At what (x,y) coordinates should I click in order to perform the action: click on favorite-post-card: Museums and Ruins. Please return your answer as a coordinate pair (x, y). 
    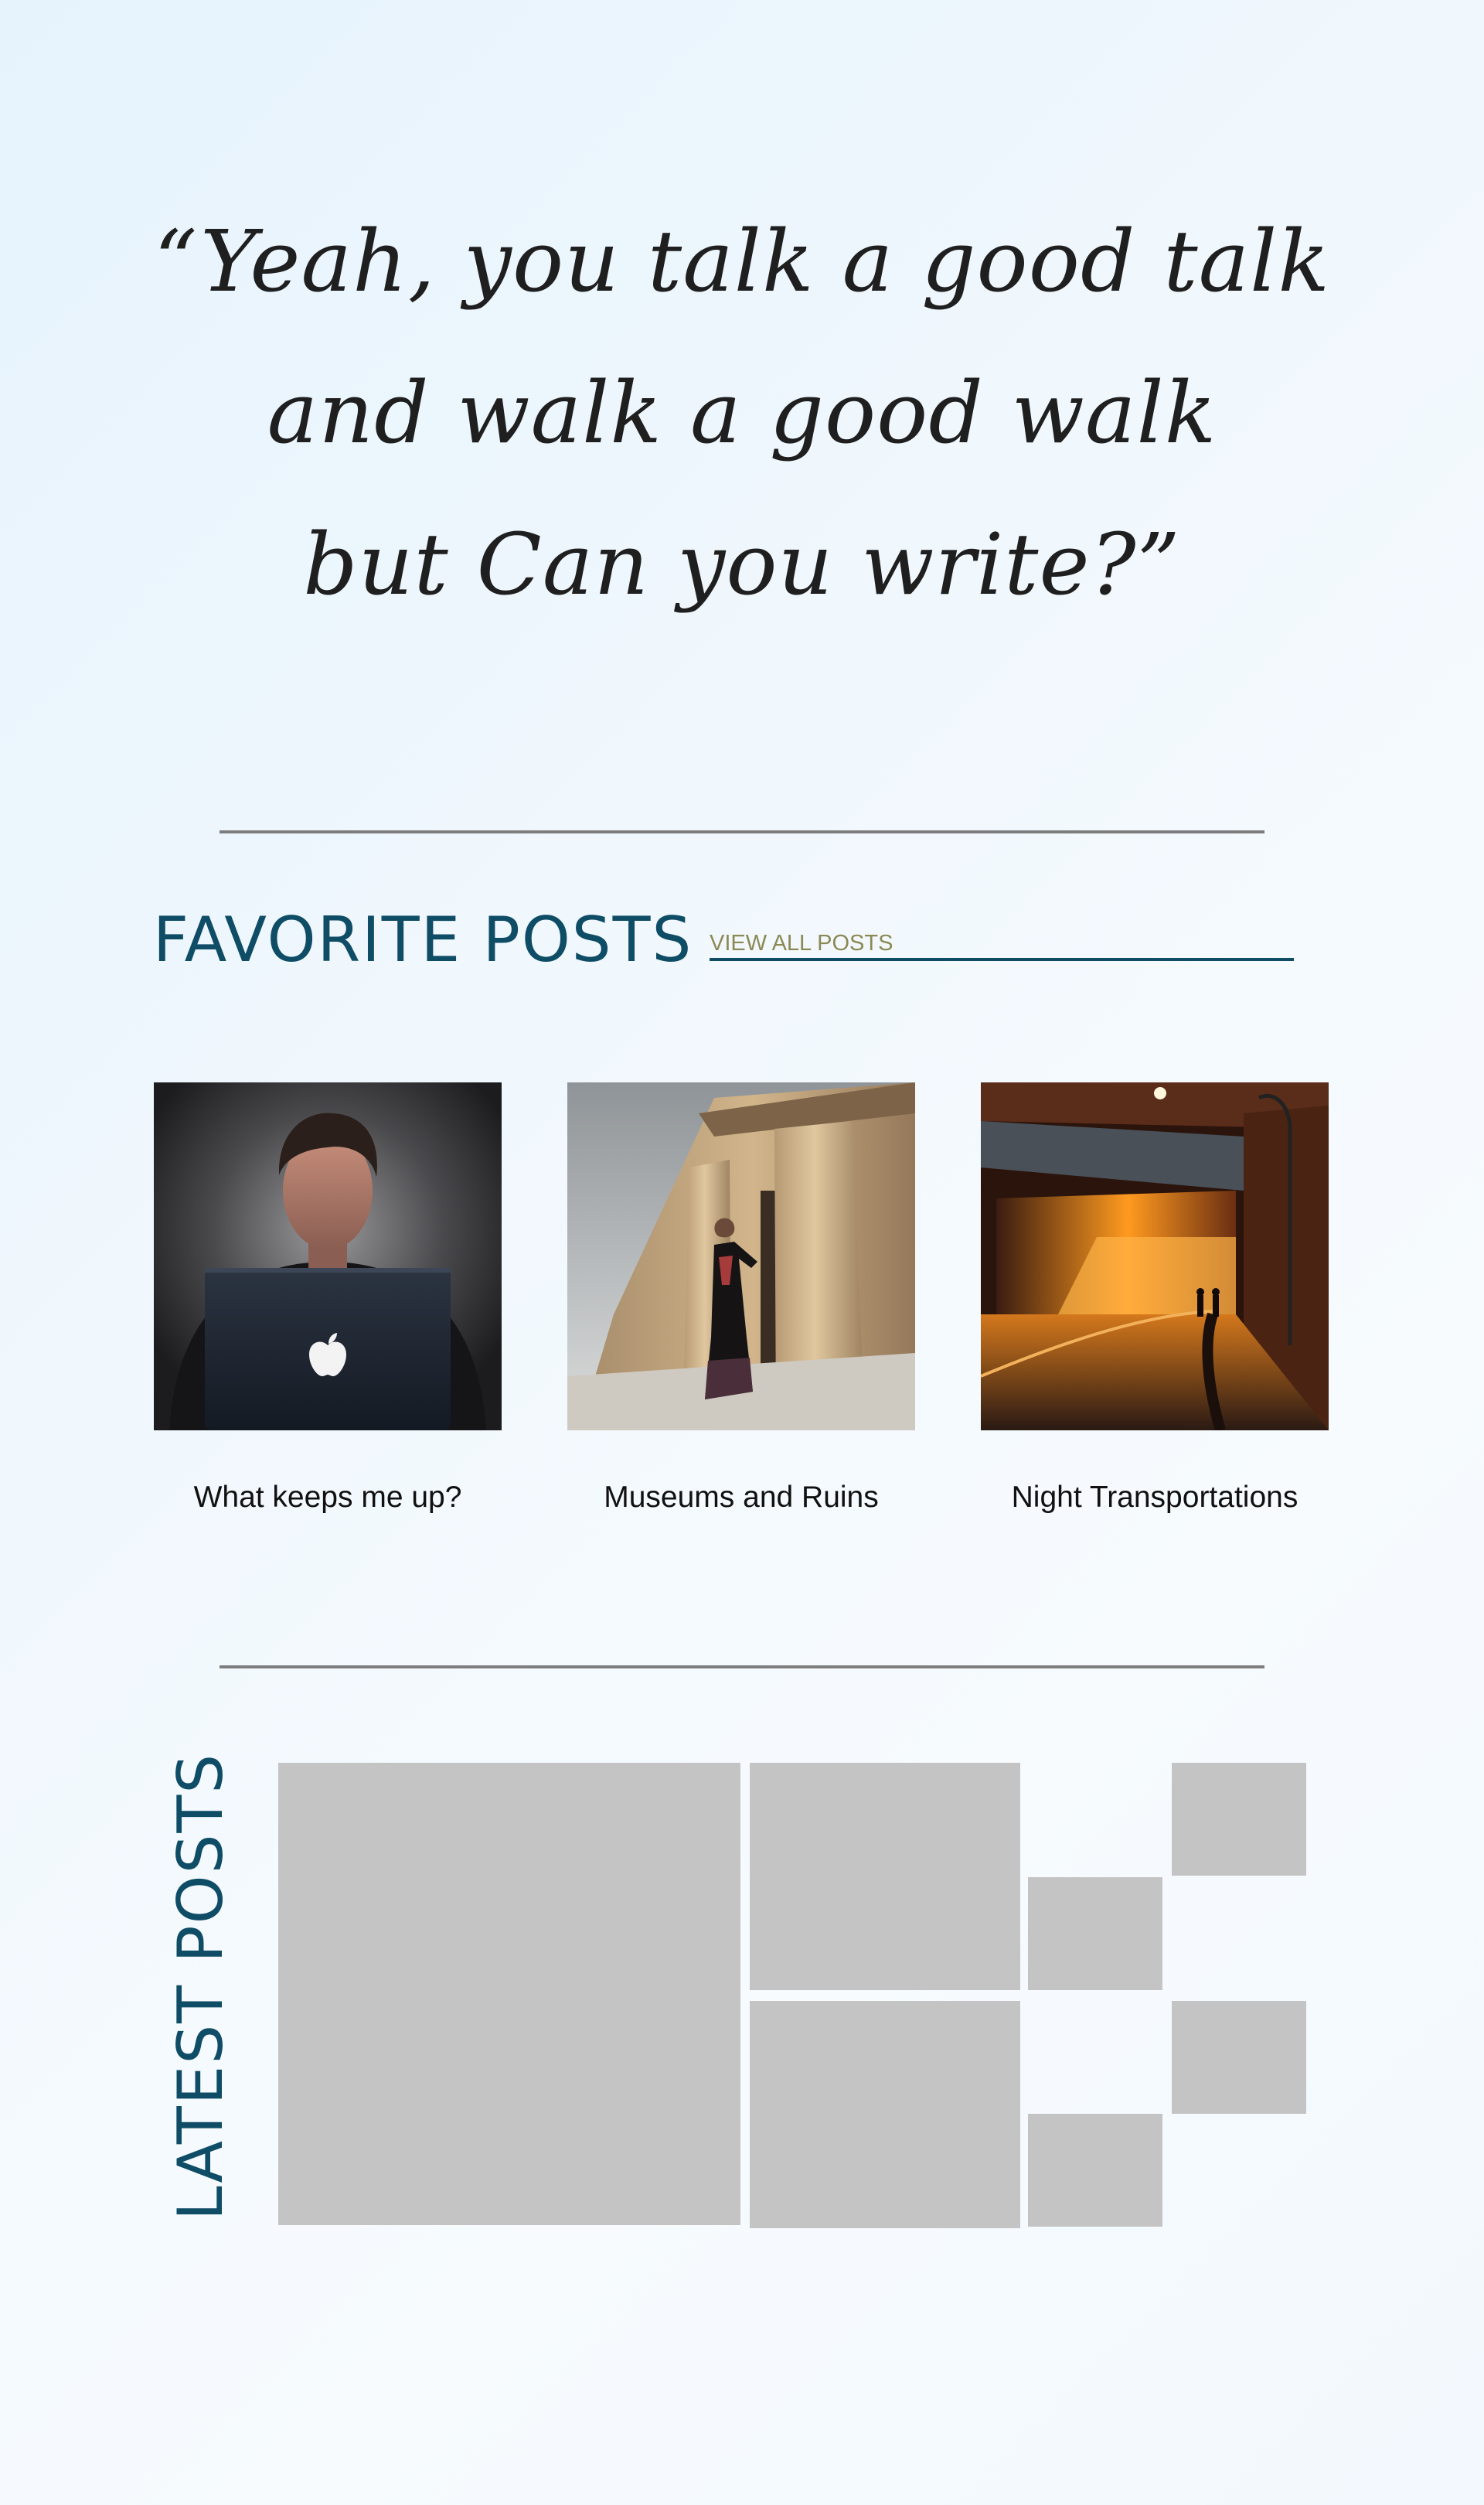
    Looking at the image, I should click on (741, 1299).